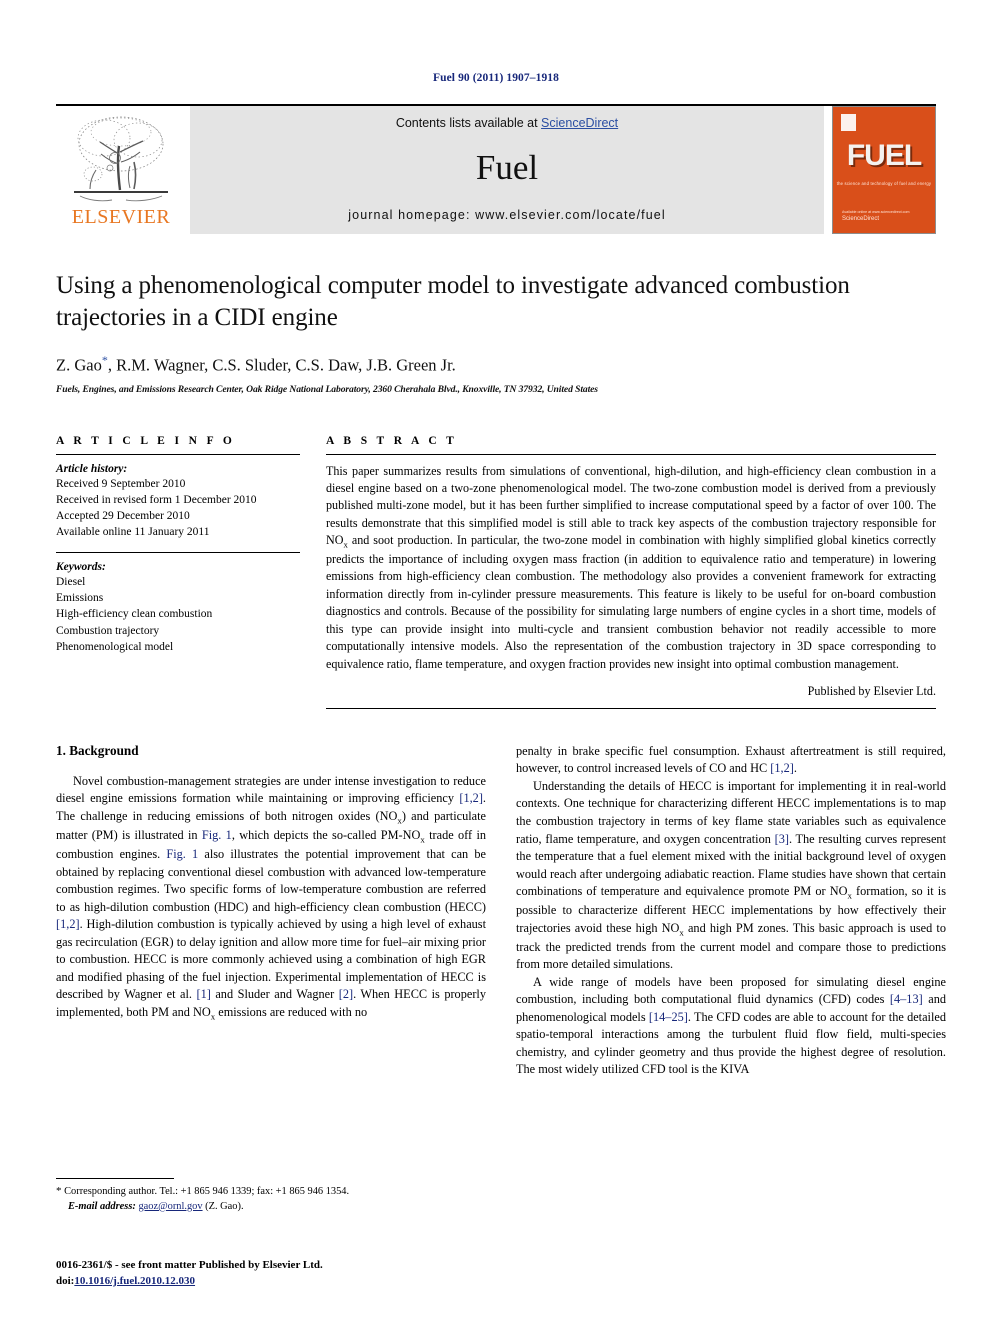  What do you see at coordinates (79, 365) in the screenshot?
I see `author-first: Z. Gao` at bounding box center [79, 365].